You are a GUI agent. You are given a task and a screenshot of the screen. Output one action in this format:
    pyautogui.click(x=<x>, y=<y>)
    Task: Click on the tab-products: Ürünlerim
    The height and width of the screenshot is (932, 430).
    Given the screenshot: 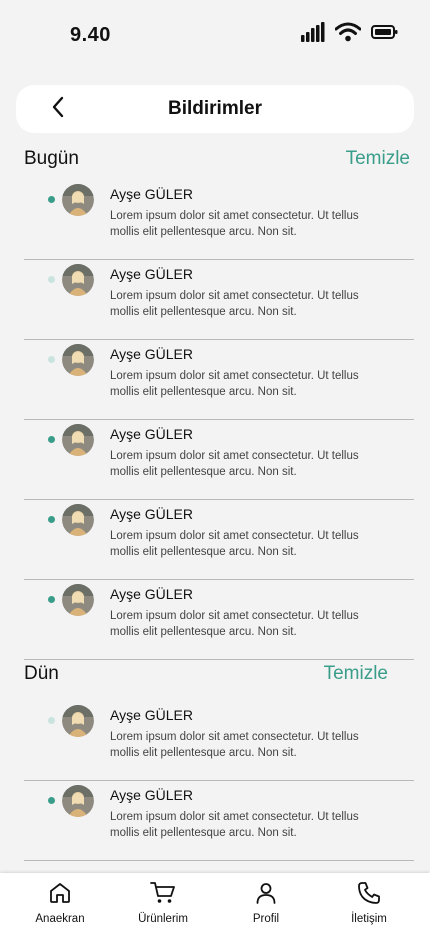 What is the action you would take?
    pyautogui.click(x=163, y=905)
    